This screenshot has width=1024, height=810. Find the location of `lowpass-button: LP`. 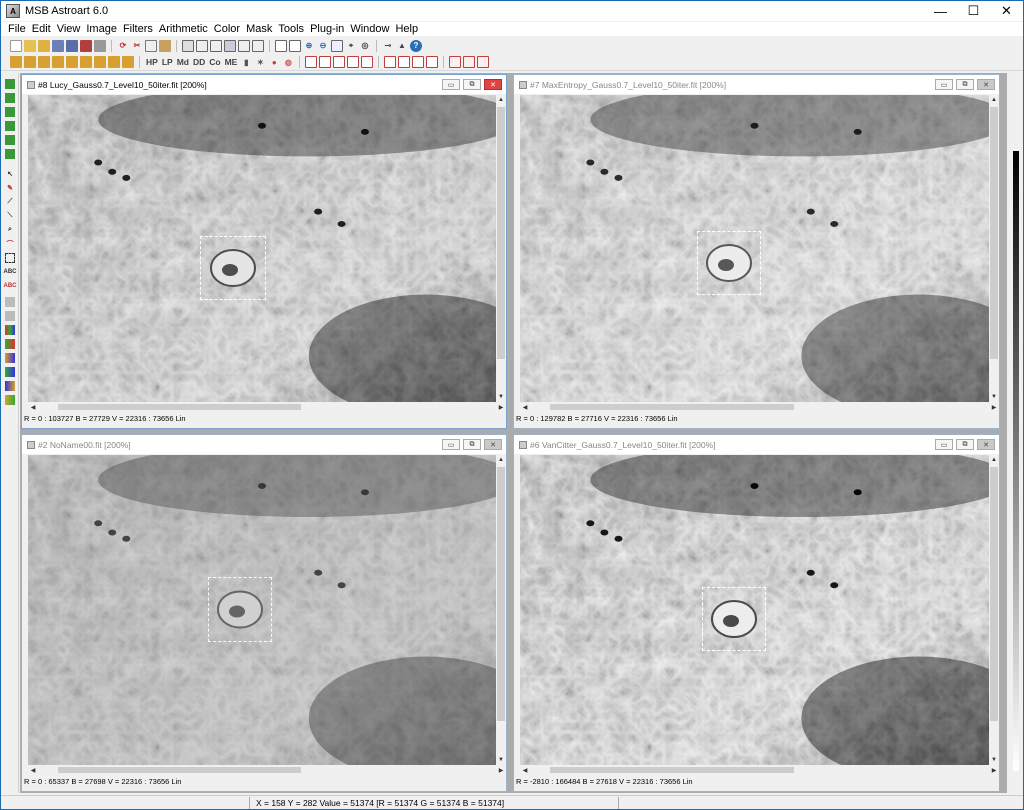

lowpass-button: LP is located at coordinates (167, 62).